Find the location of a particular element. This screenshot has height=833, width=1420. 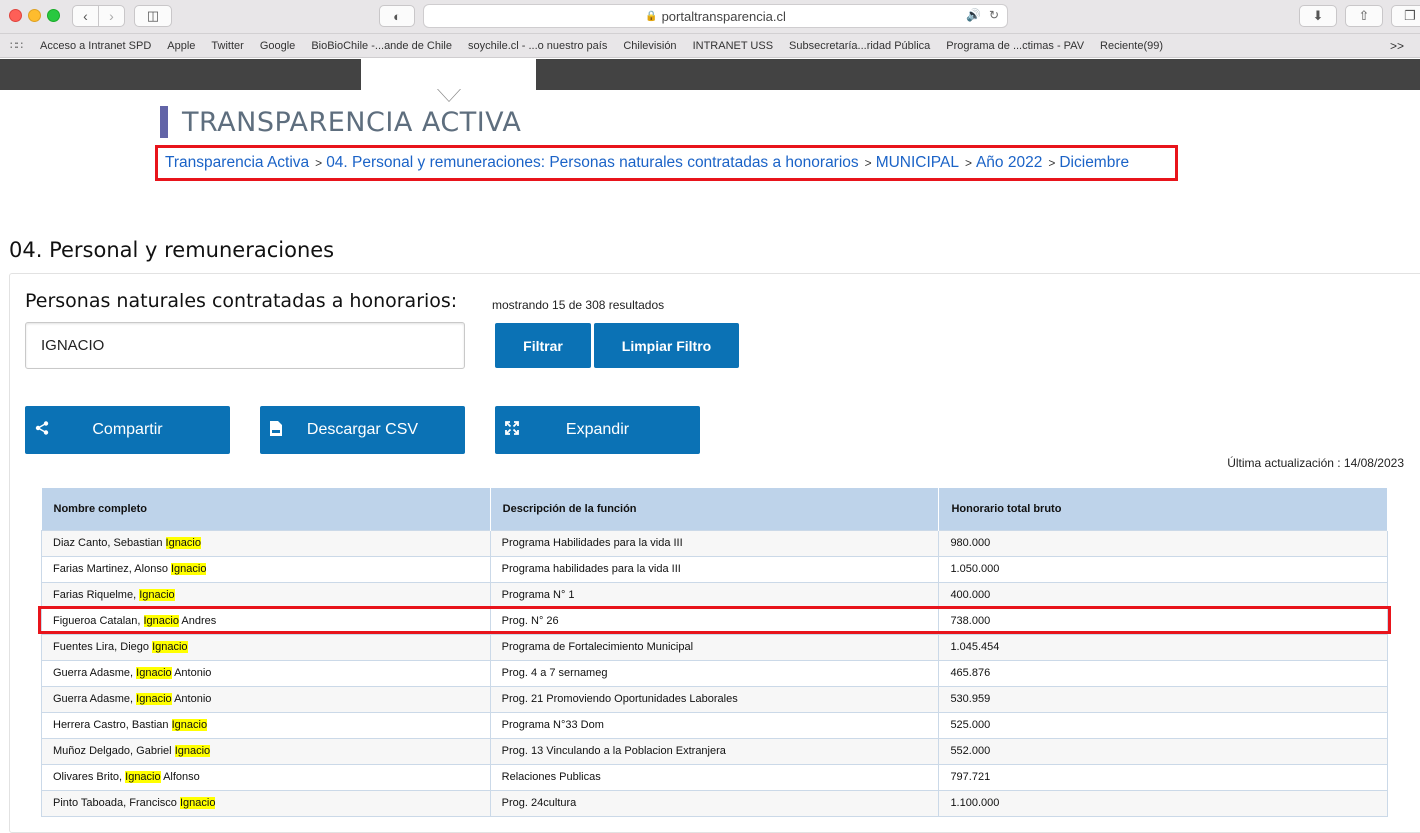

download-csv-label: Descargar CSV is located at coordinates (362, 429).